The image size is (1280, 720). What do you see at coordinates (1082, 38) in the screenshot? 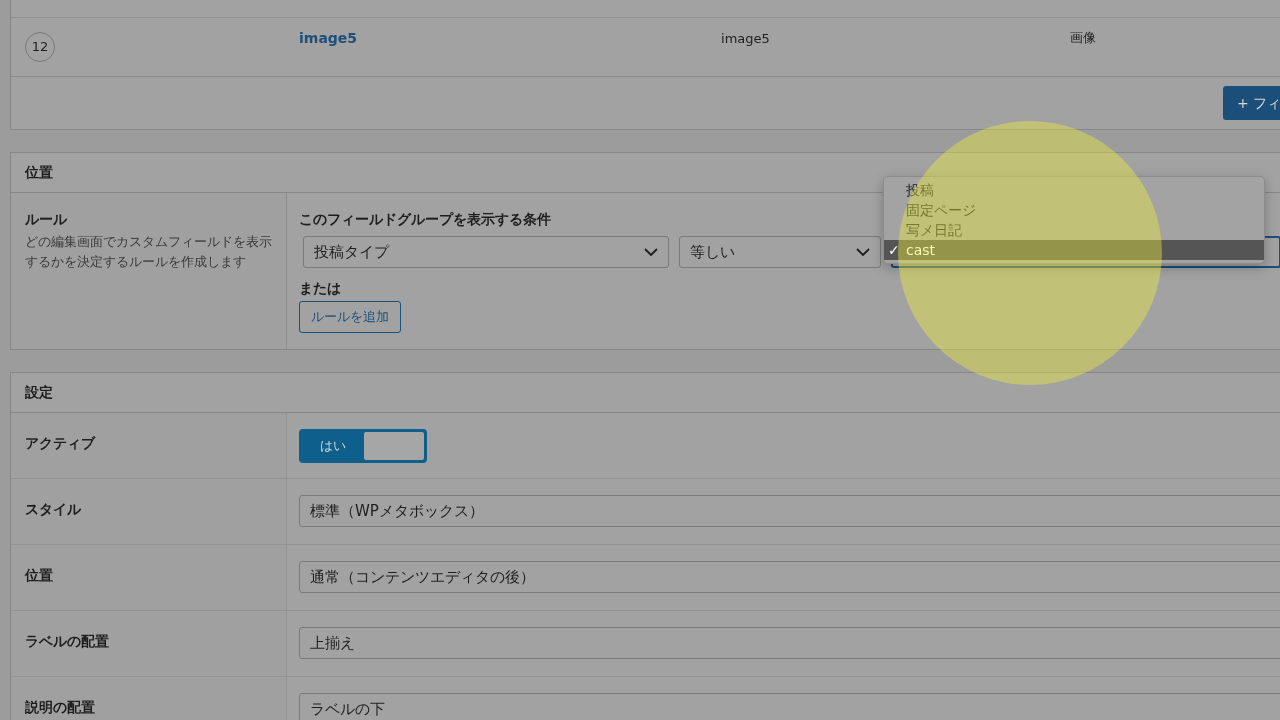
I see `field-type: 画像` at bounding box center [1082, 38].